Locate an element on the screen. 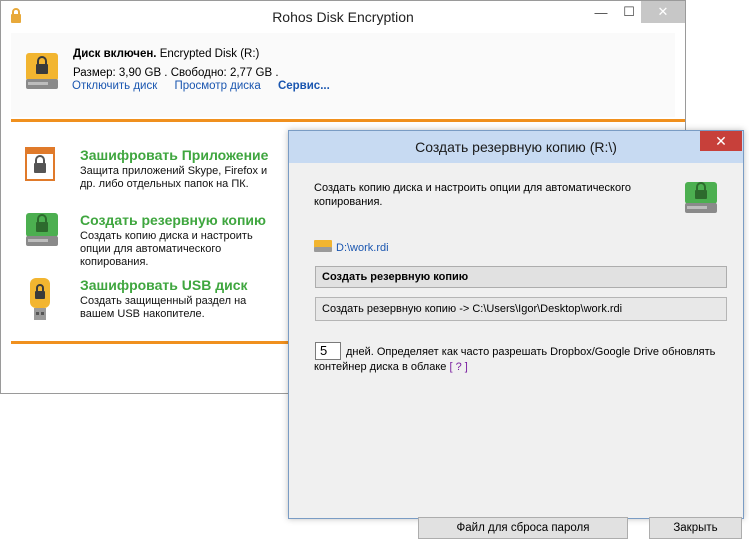  green-disk-lock-icon is located at coordinates (42, 231).